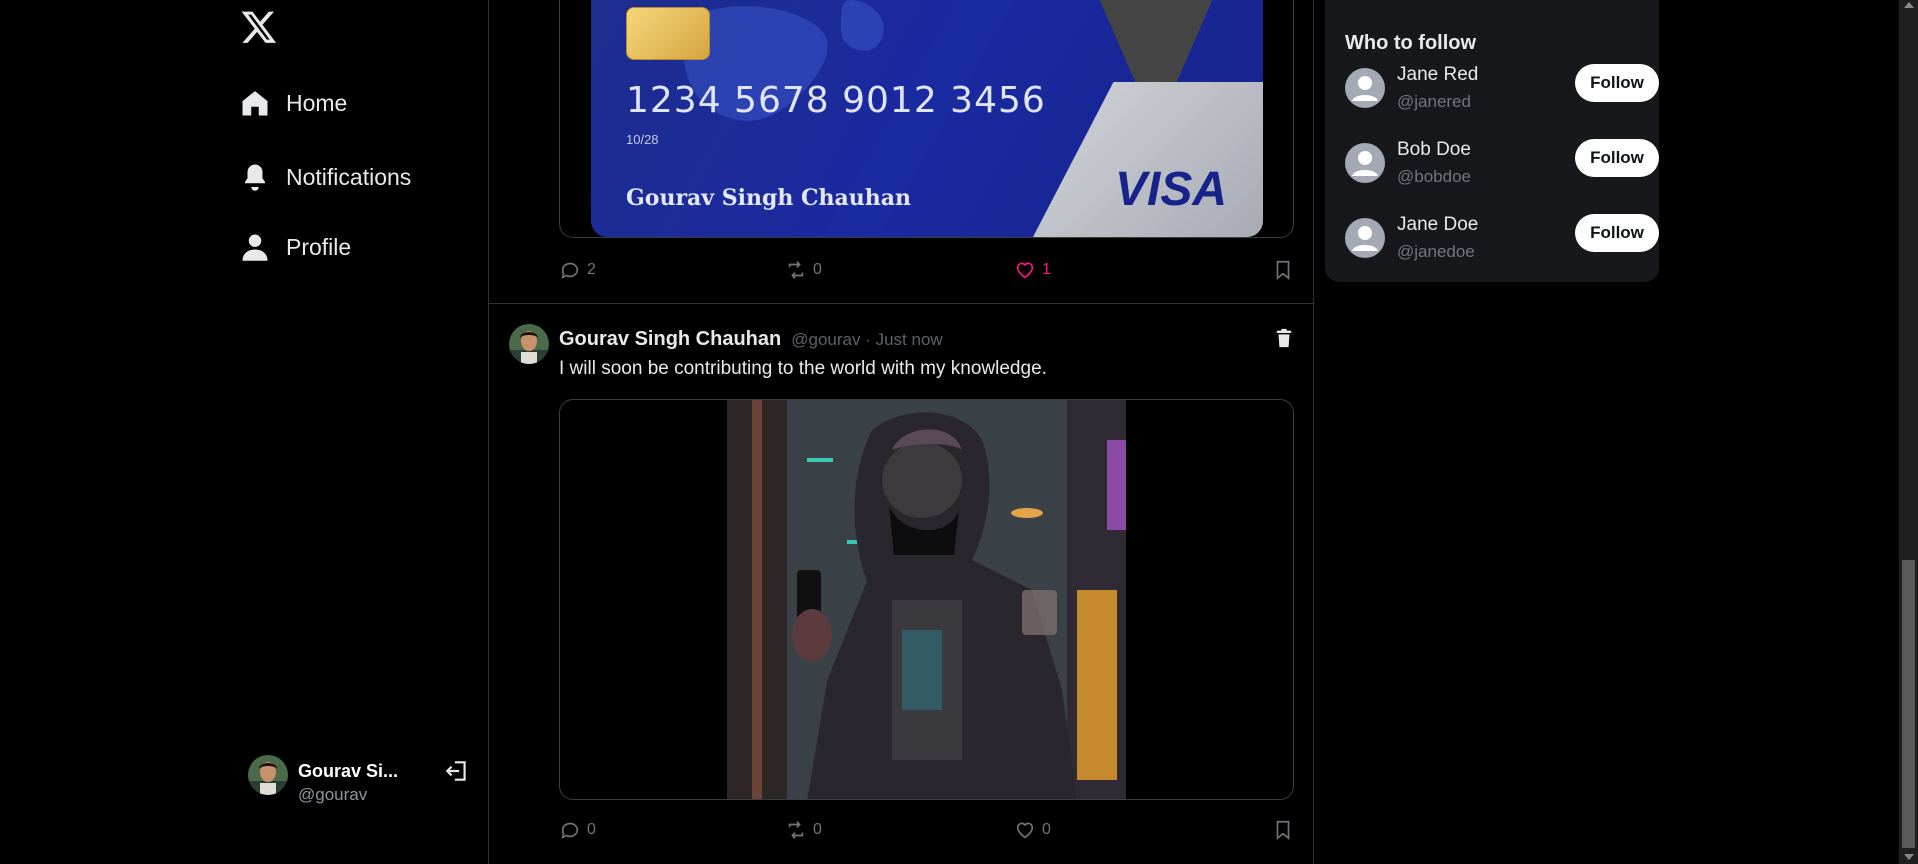 This screenshot has width=1918, height=864. What do you see at coordinates (591, 269) in the screenshot?
I see `reply-count: 2` at bounding box center [591, 269].